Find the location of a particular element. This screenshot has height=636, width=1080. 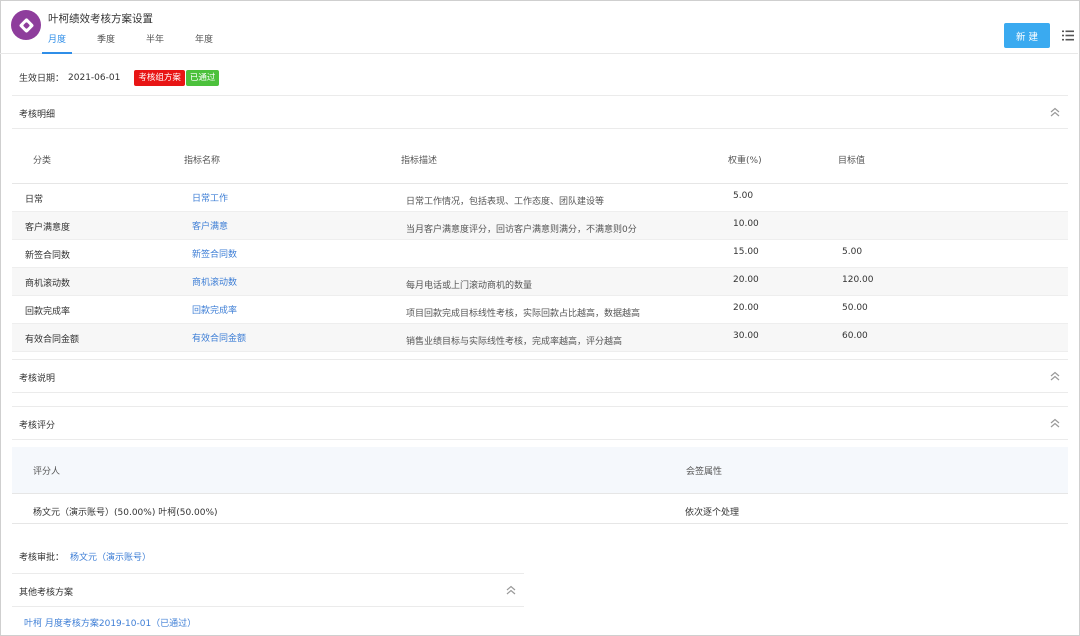

period-tabs: 月度 季度 半年 年度 is located at coordinates (140, 44).